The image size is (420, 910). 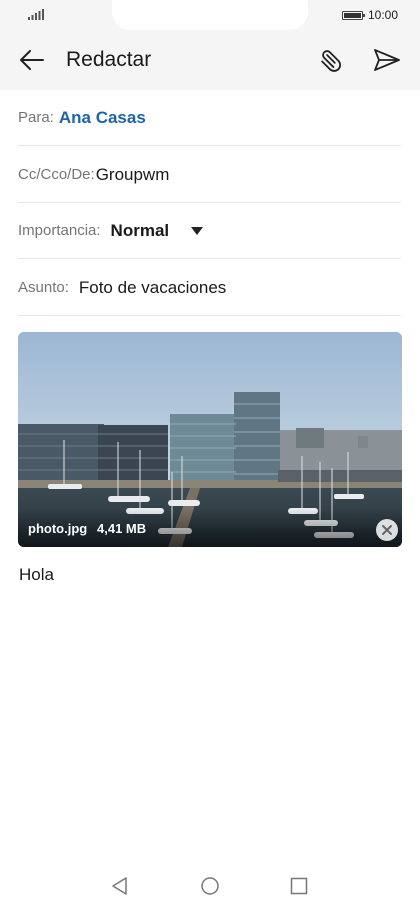 What do you see at coordinates (56, 174) in the screenshot?
I see `cc-label: Cc/Cco/De:` at bounding box center [56, 174].